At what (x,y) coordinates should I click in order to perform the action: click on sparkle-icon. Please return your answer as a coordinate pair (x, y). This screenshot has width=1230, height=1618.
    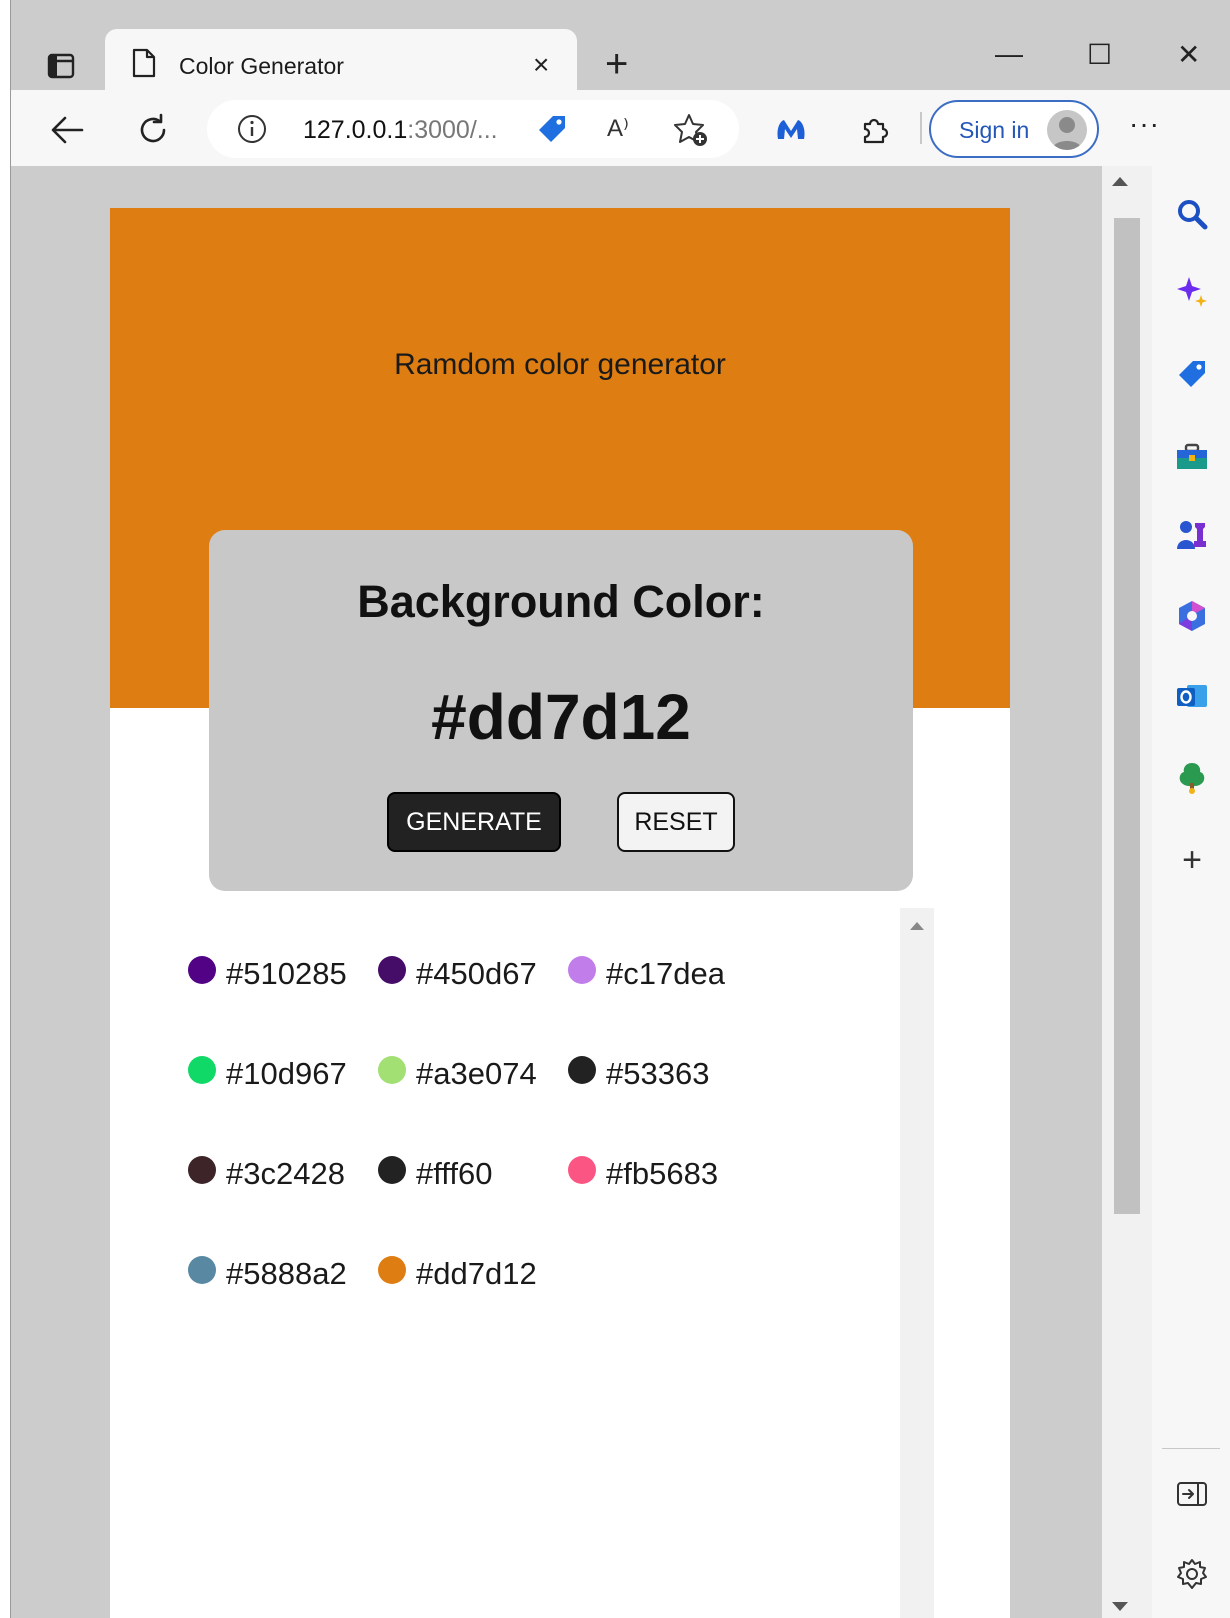
    Looking at the image, I should click on (1192, 292).